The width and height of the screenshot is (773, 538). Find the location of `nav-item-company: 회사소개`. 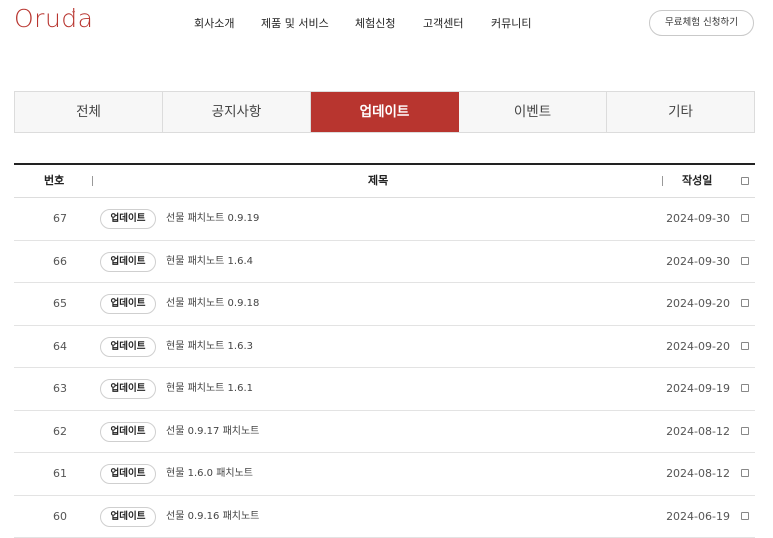

nav-item-company: 회사소개 is located at coordinates (214, 24).